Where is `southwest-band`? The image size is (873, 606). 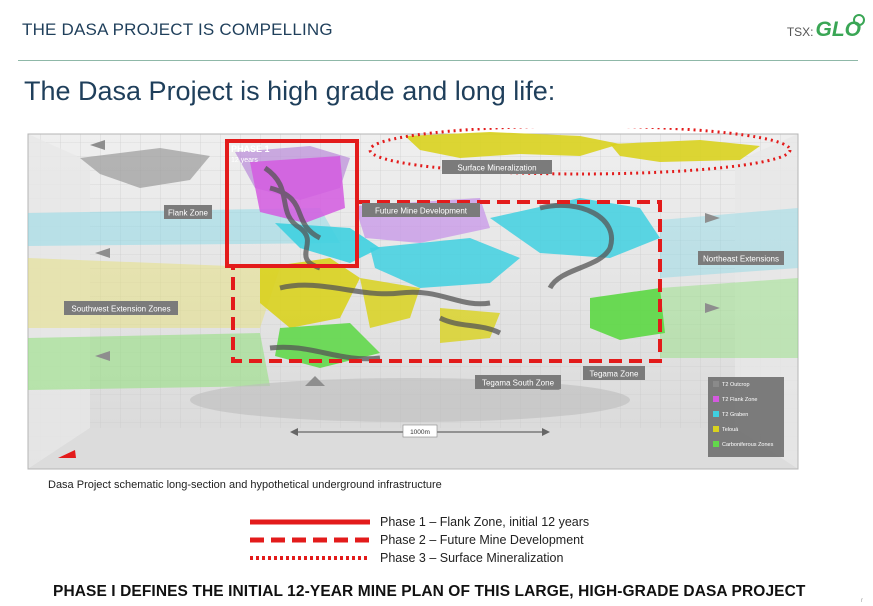
southwest-band is located at coordinates (154, 293).